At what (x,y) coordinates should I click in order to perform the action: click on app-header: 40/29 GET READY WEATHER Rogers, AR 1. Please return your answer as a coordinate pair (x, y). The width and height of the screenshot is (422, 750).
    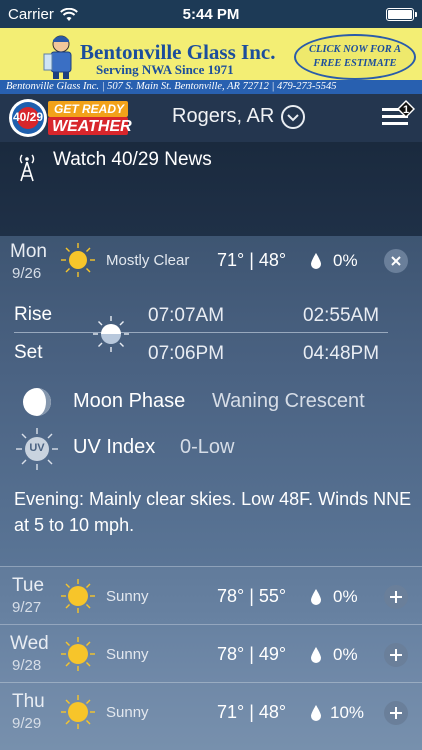
    Looking at the image, I should click on (211, 118).